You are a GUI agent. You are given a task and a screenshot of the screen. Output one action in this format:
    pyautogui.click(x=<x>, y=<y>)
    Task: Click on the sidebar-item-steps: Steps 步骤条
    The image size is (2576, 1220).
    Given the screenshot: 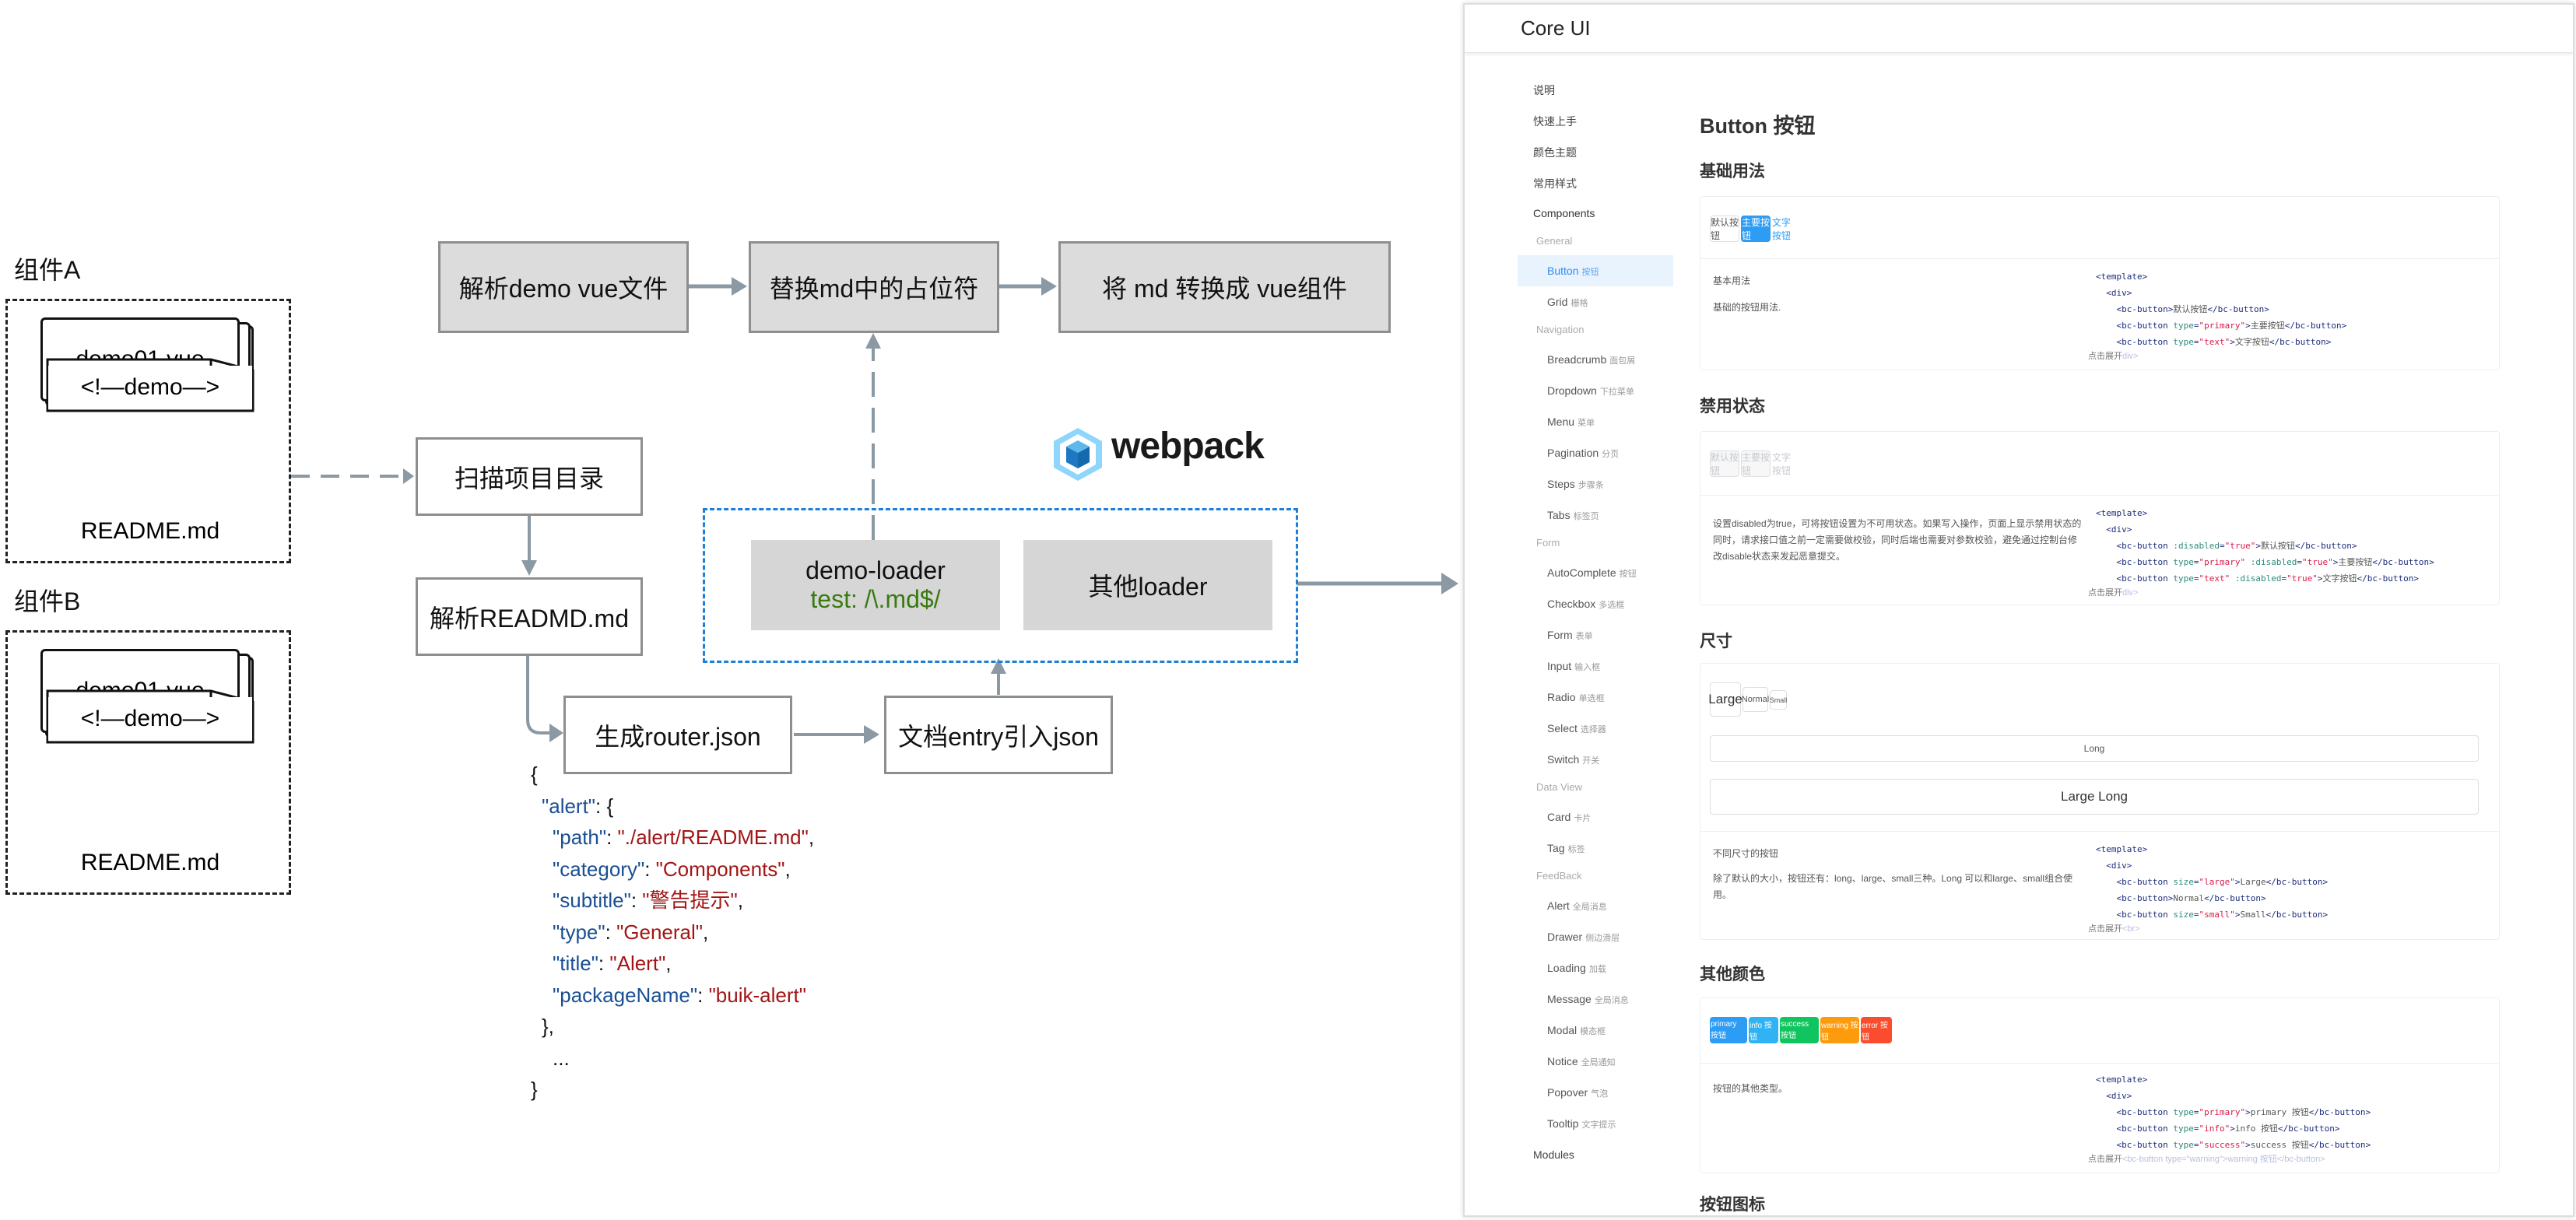 What is the action you would take?
    pyautogui.click(x=1576, y=484)
    